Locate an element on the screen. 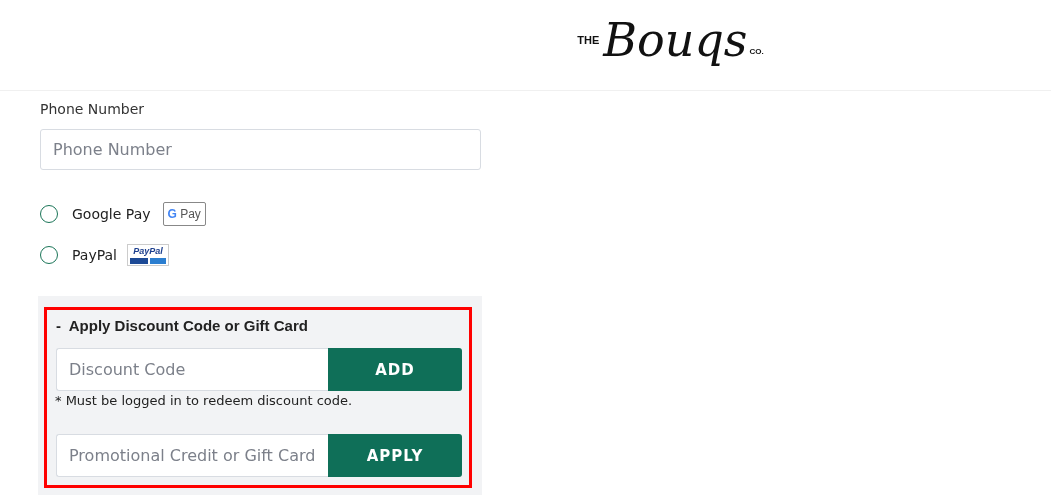  field-label: Phone Number is located at coordinates (93, 109).